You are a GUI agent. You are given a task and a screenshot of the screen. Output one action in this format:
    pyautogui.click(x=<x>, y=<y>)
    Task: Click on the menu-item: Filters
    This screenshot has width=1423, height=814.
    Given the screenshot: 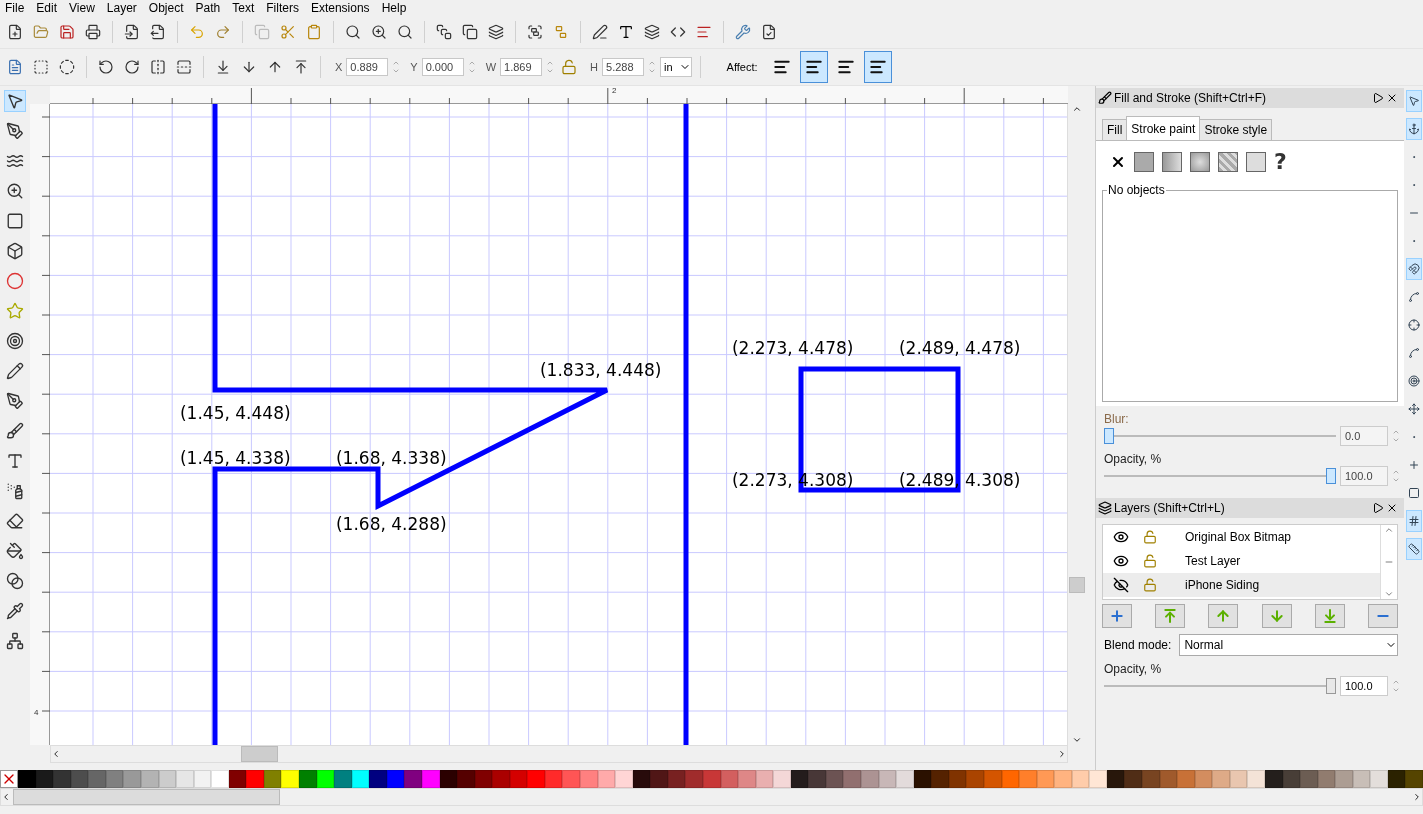 What is the action you would take?
    pyautogui.click(x=282, y=7)
    